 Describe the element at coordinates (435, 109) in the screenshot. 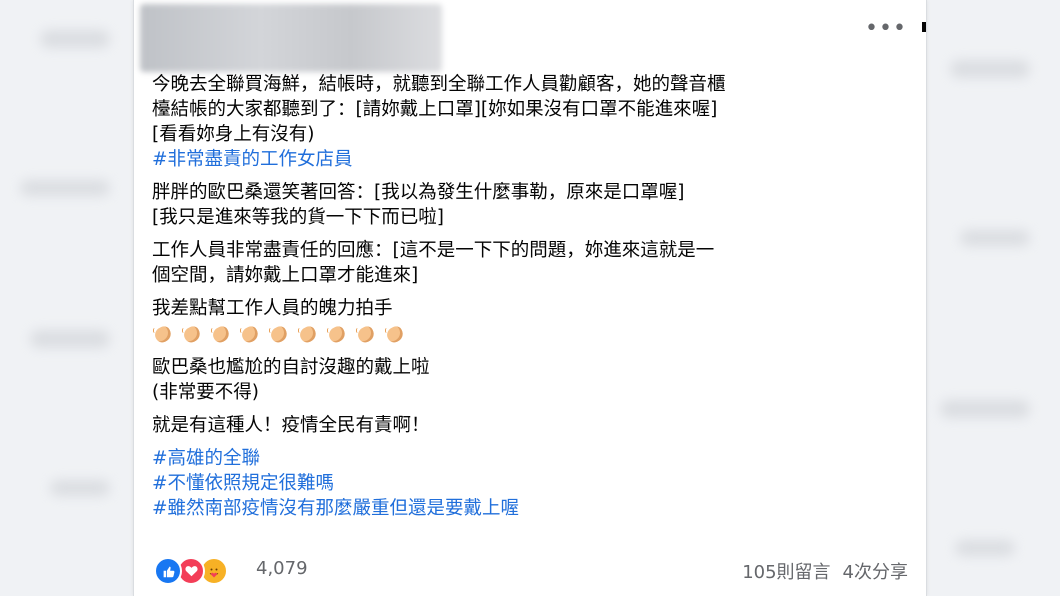

I see `post-text-line: 檯結帳的大家都聽到了：[請妳戴上口罩][妳如果沒有口罩不能進來喔]` at that location.